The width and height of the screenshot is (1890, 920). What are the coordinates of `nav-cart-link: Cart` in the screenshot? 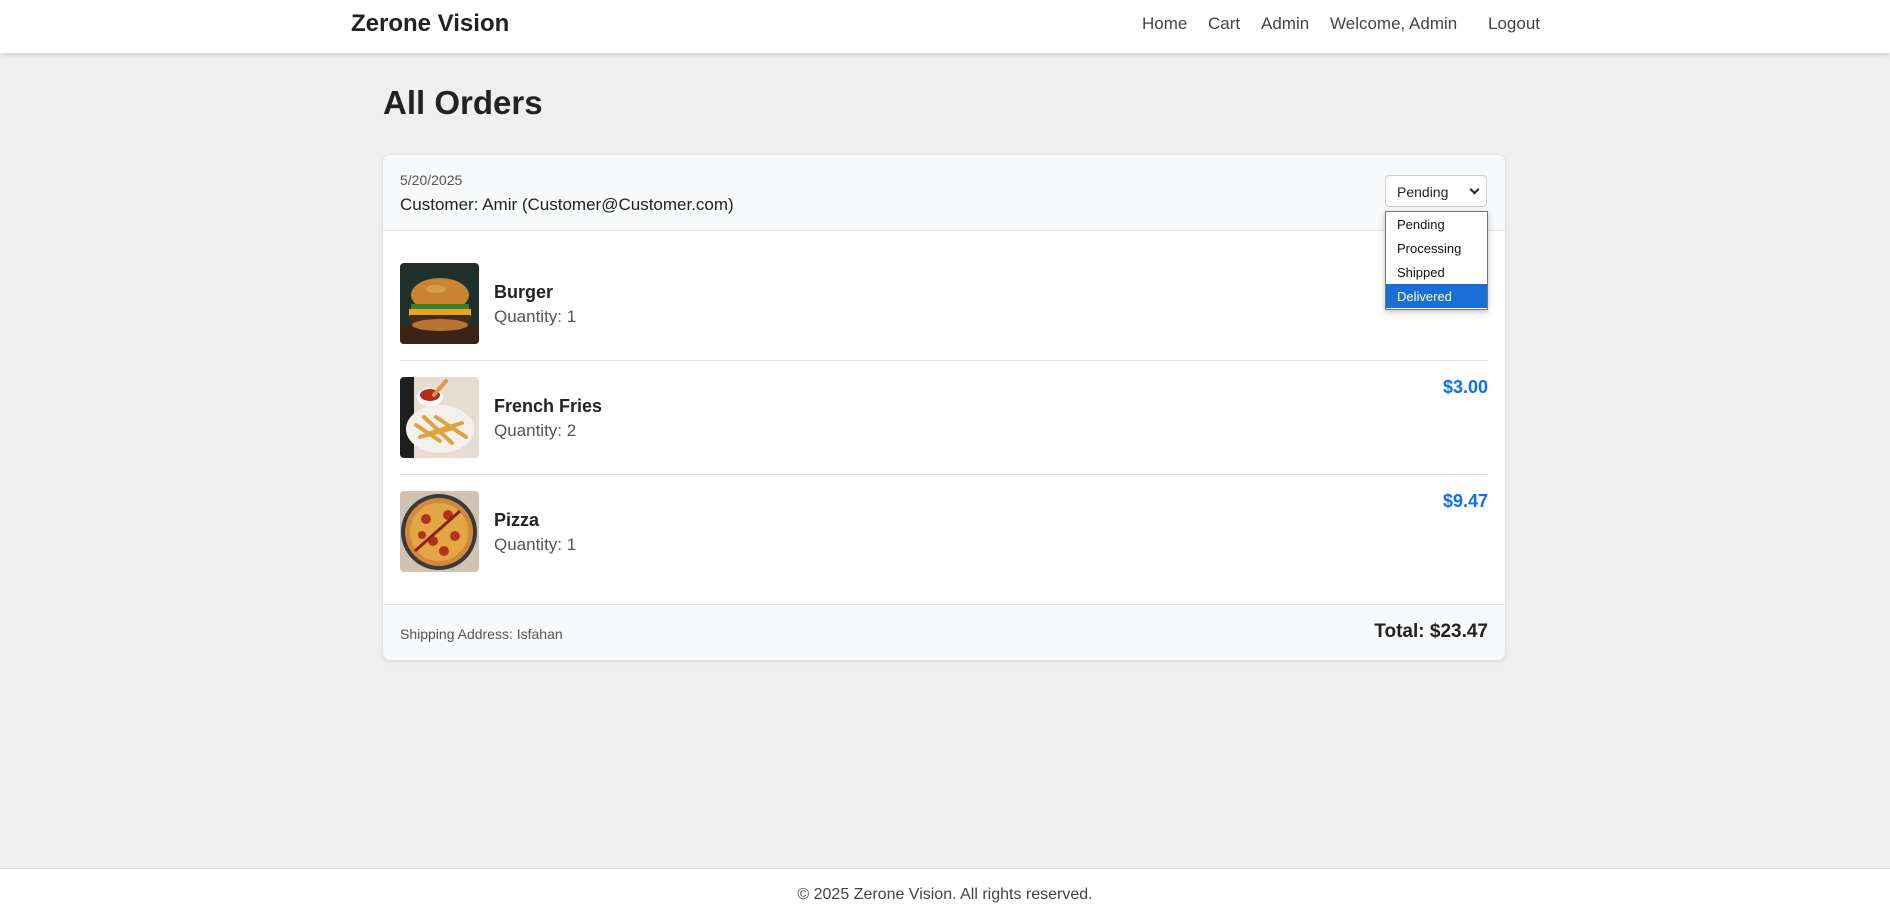 It's located at (1224, 24).